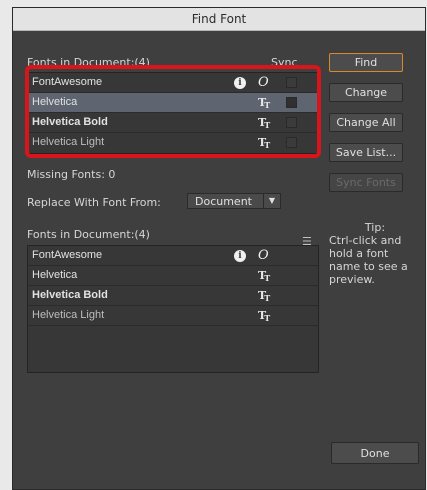 The height and width of the screenshot is (490, 427). I want to click on dropdown-value: Document, so click(223, 201).